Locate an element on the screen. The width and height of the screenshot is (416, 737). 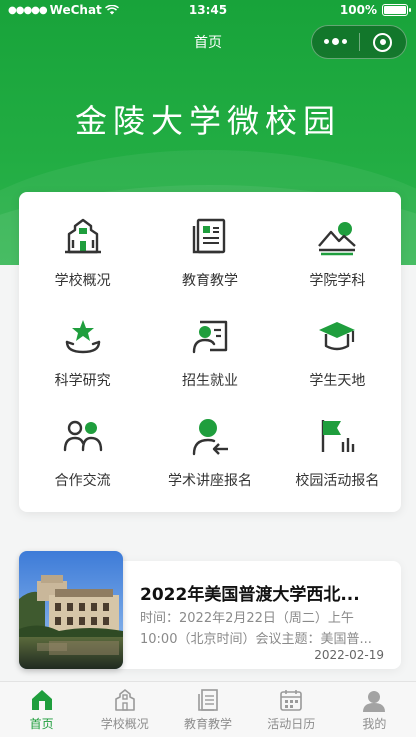
tab-education: 教育教学 is located at coordinates (207, 709).